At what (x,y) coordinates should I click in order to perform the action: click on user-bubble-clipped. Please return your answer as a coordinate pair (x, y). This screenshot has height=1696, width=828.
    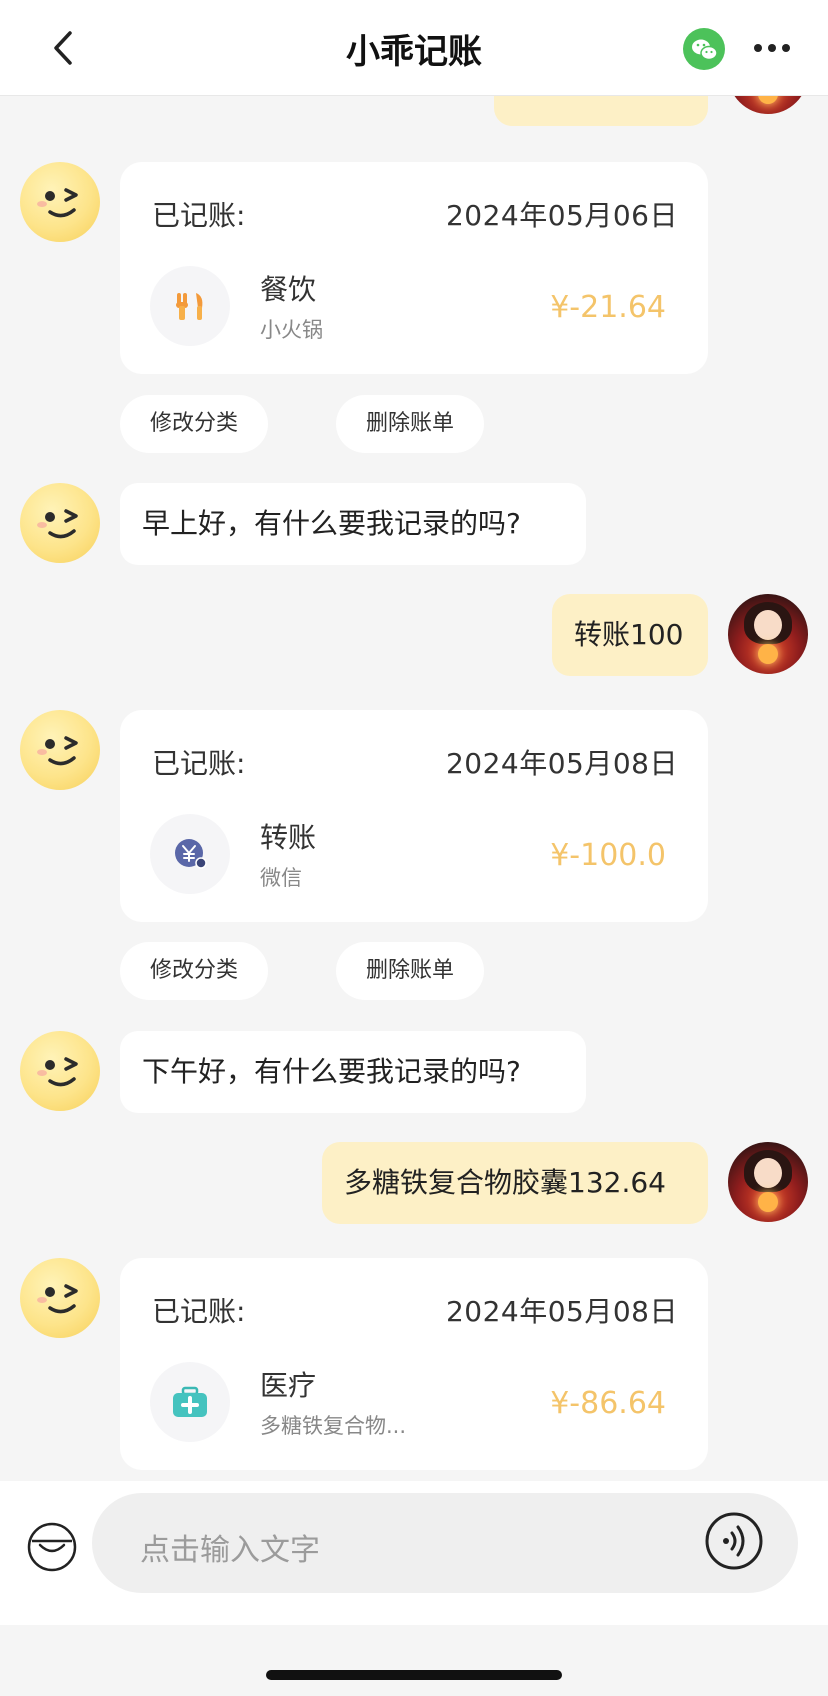
    Looking at the image, I should click on (601, 111).